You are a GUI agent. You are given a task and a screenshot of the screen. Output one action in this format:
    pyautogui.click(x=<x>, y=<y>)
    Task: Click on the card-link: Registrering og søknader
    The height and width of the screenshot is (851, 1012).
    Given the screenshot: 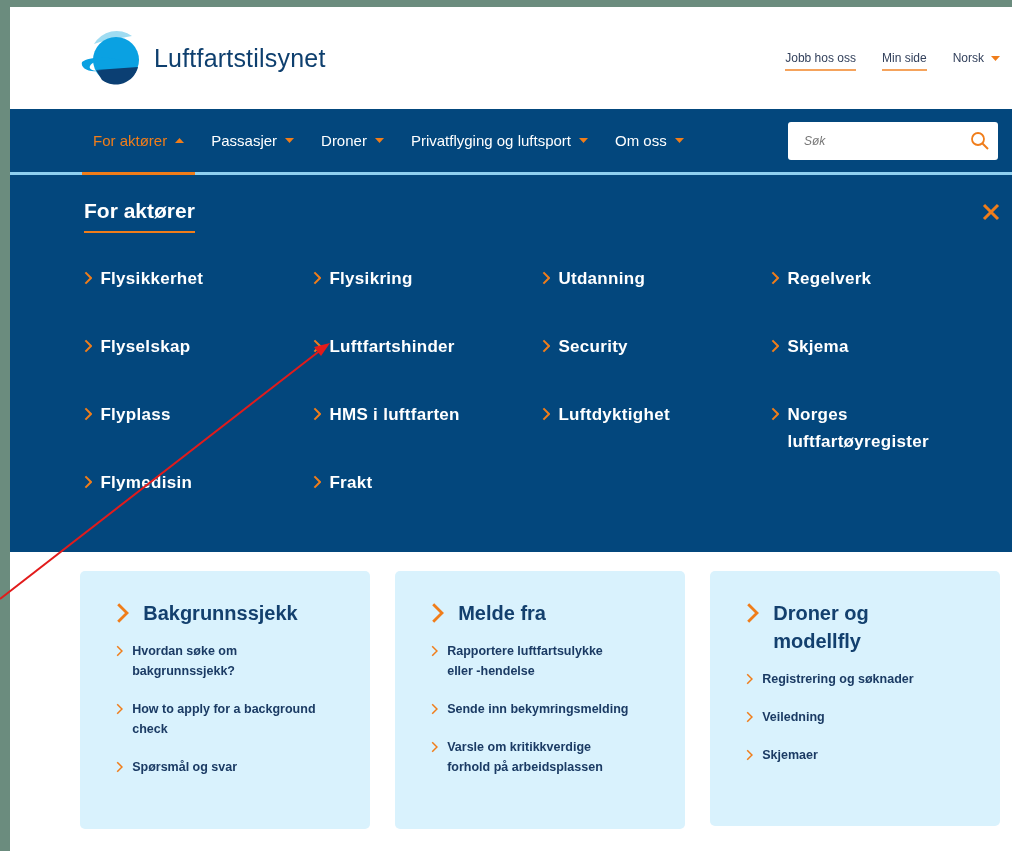 What is the action you would take?
    pyautogui.click(x=846, y=679)
    